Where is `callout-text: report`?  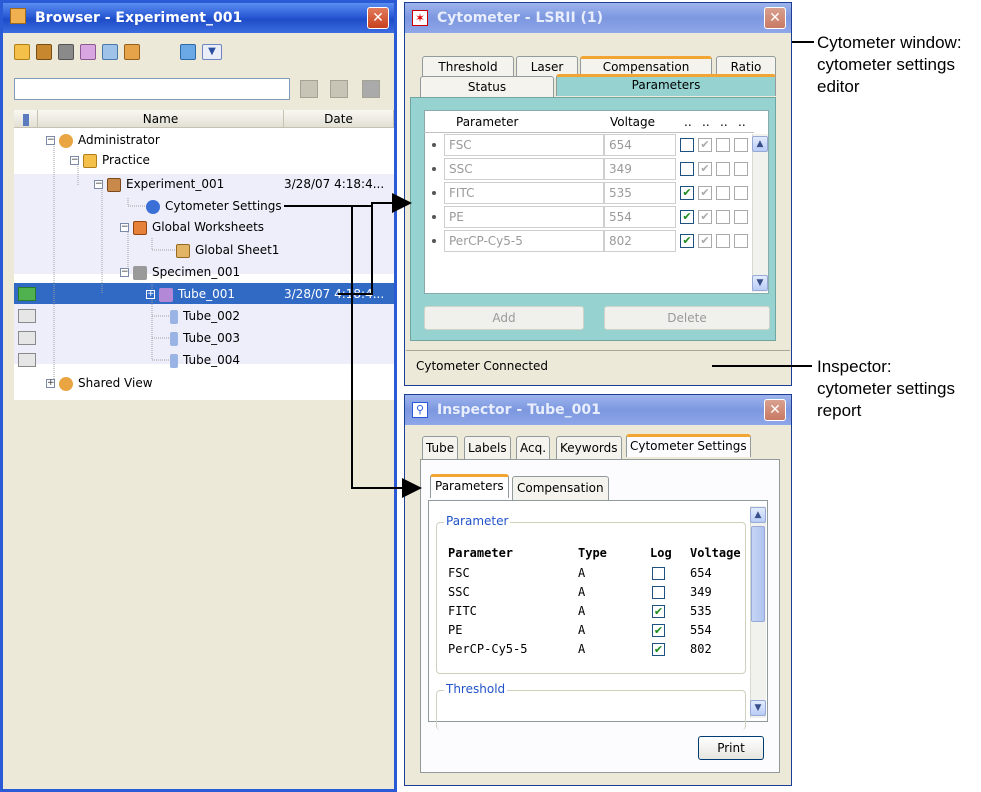 callout-text: report is located at coordinates (839, 410).